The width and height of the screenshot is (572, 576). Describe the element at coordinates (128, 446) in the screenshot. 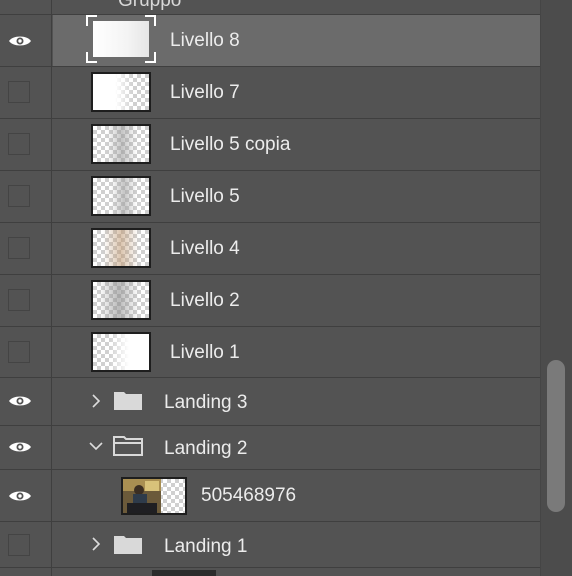

I see `open-folder-icon` at that location.